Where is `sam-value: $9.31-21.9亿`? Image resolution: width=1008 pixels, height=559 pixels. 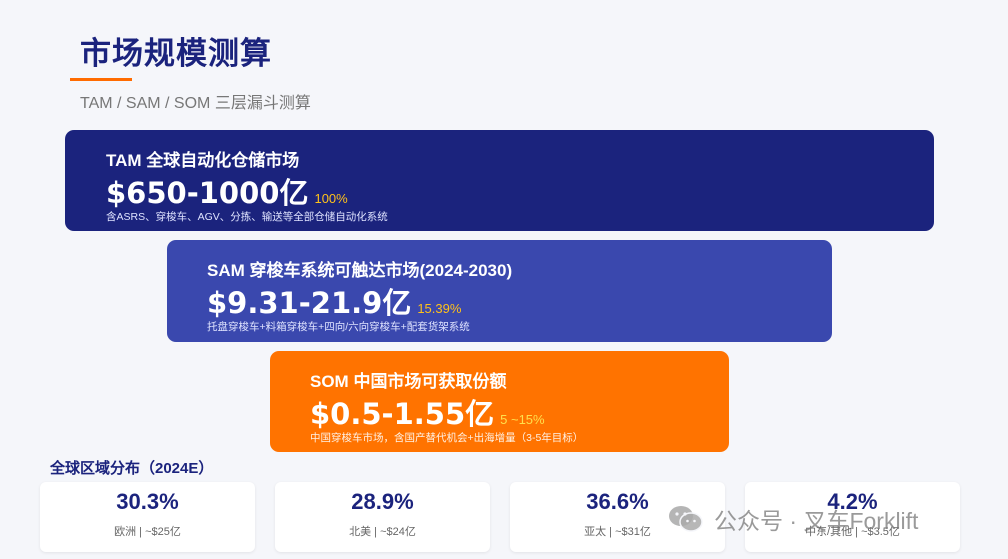
sam-value: $9.31-21.9亿 is located at coordinates (309, 303).